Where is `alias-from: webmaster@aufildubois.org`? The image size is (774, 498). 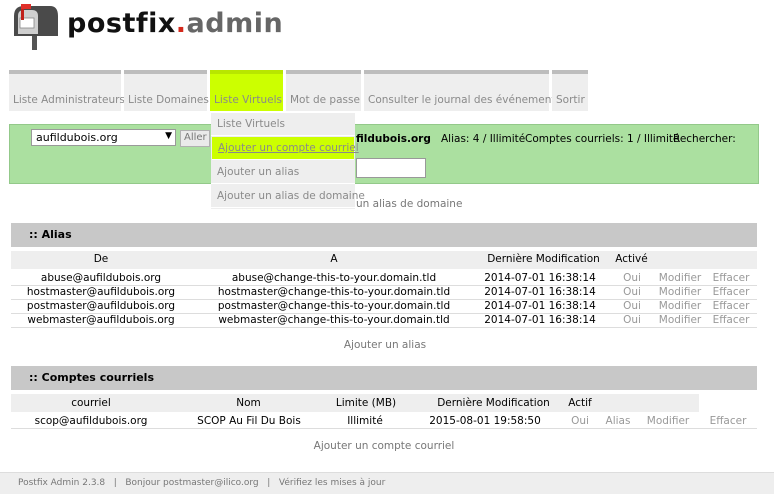
alias-from: webmaster@aufildubois.org is located at coordinates (101, 320).